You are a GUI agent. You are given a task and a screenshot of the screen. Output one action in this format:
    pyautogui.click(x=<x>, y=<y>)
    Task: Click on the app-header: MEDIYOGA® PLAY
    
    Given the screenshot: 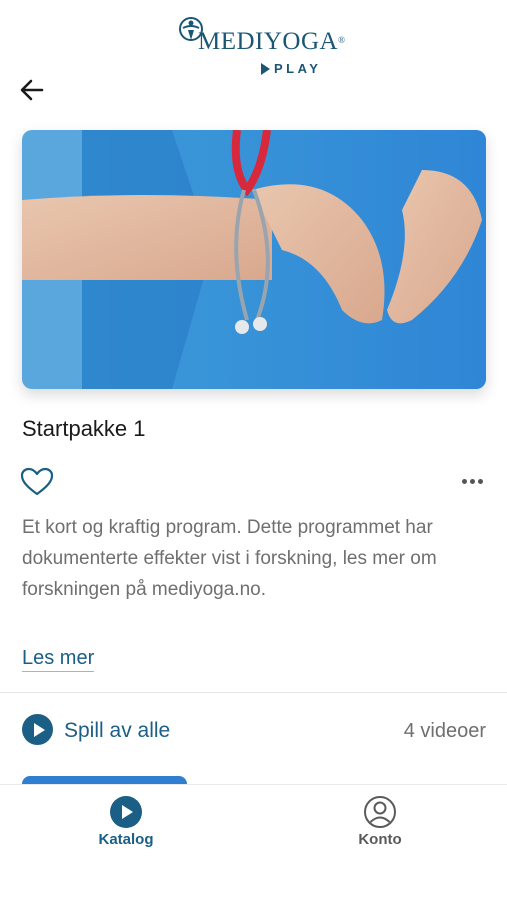 What is the action you would take?
    pyautogui.click(x=253, y=38)
    